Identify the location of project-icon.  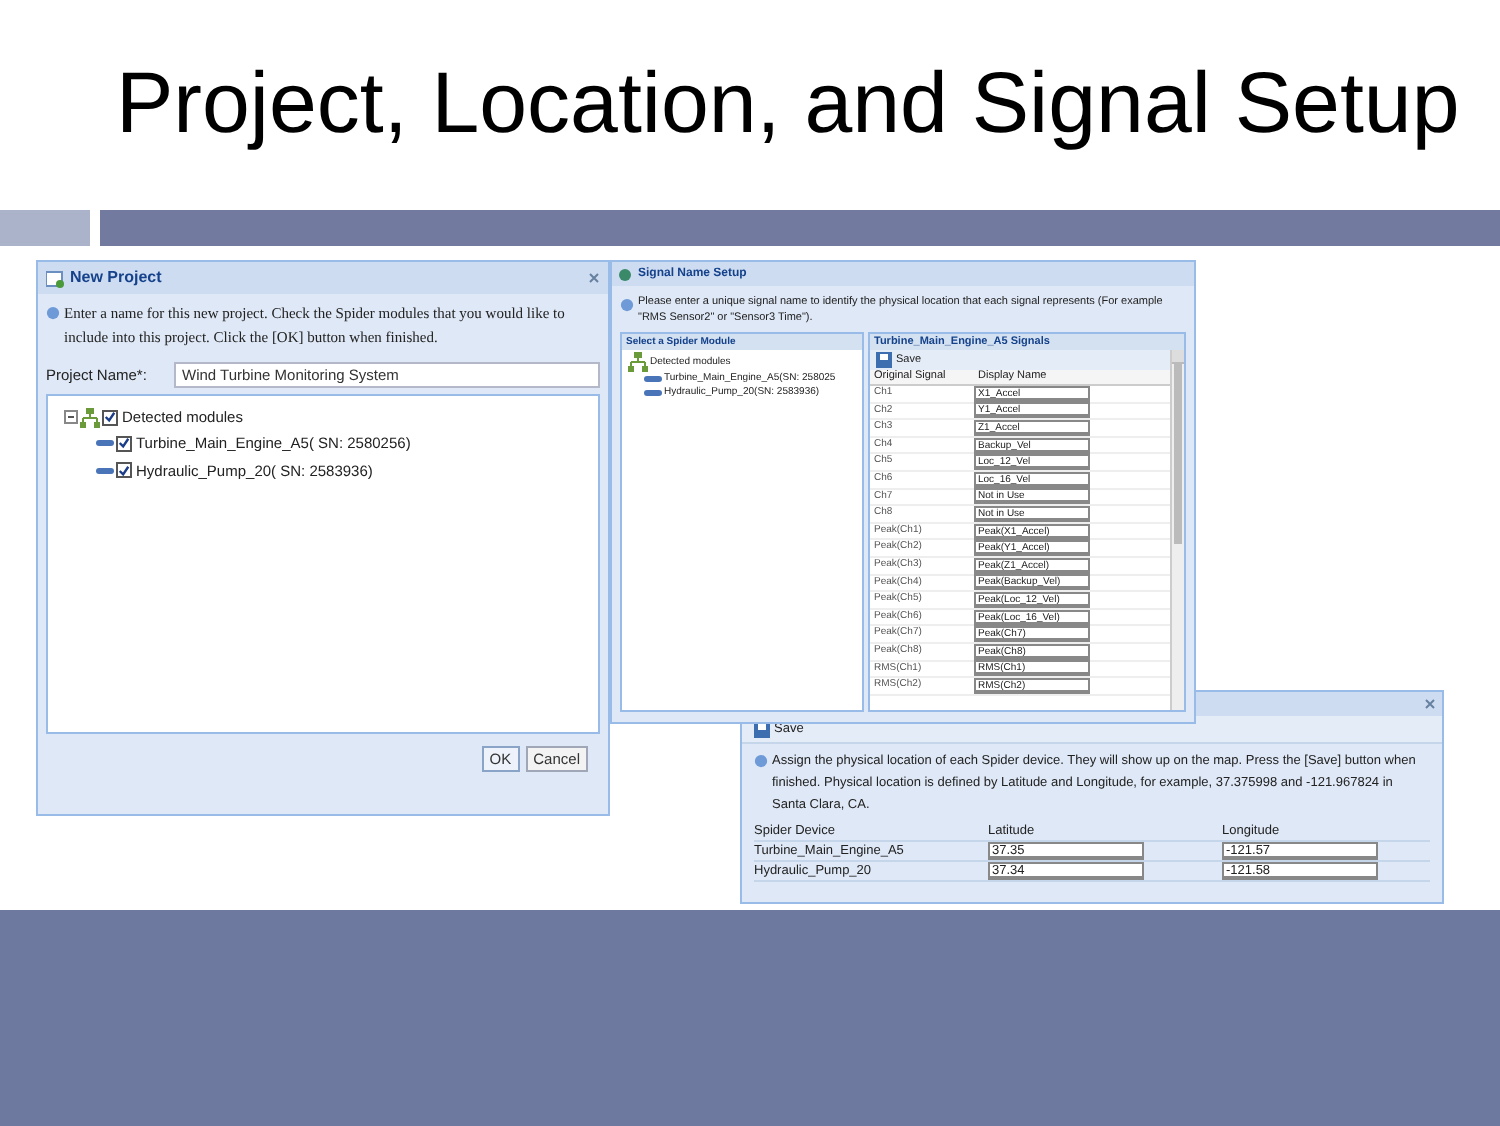
(55, 278).